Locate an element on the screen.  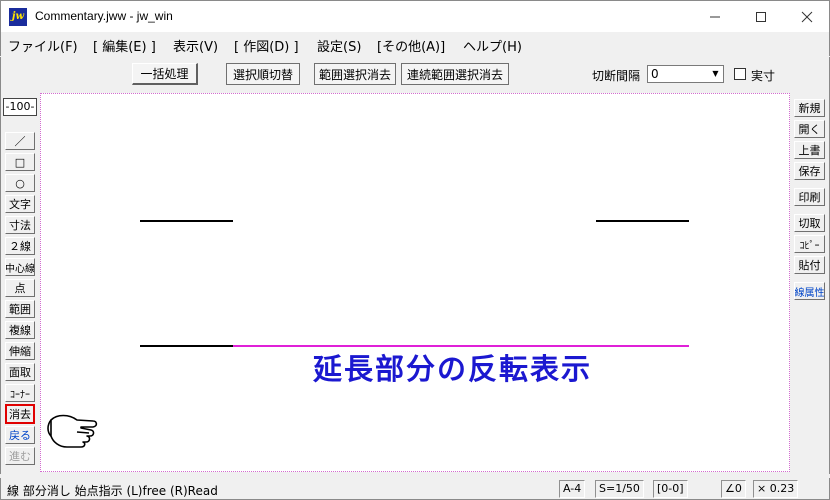
minimize-icon is located at coordinates (715, 16).